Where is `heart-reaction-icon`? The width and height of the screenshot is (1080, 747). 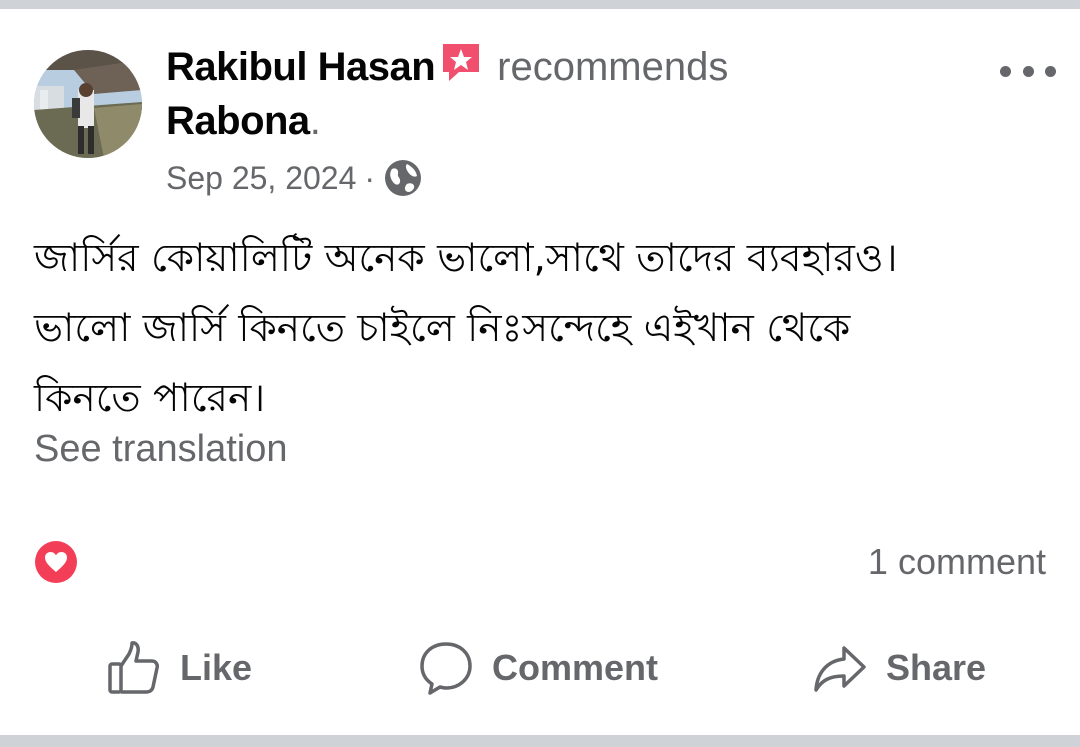
heart-reaction-icon is located at coordinates (56, 562).